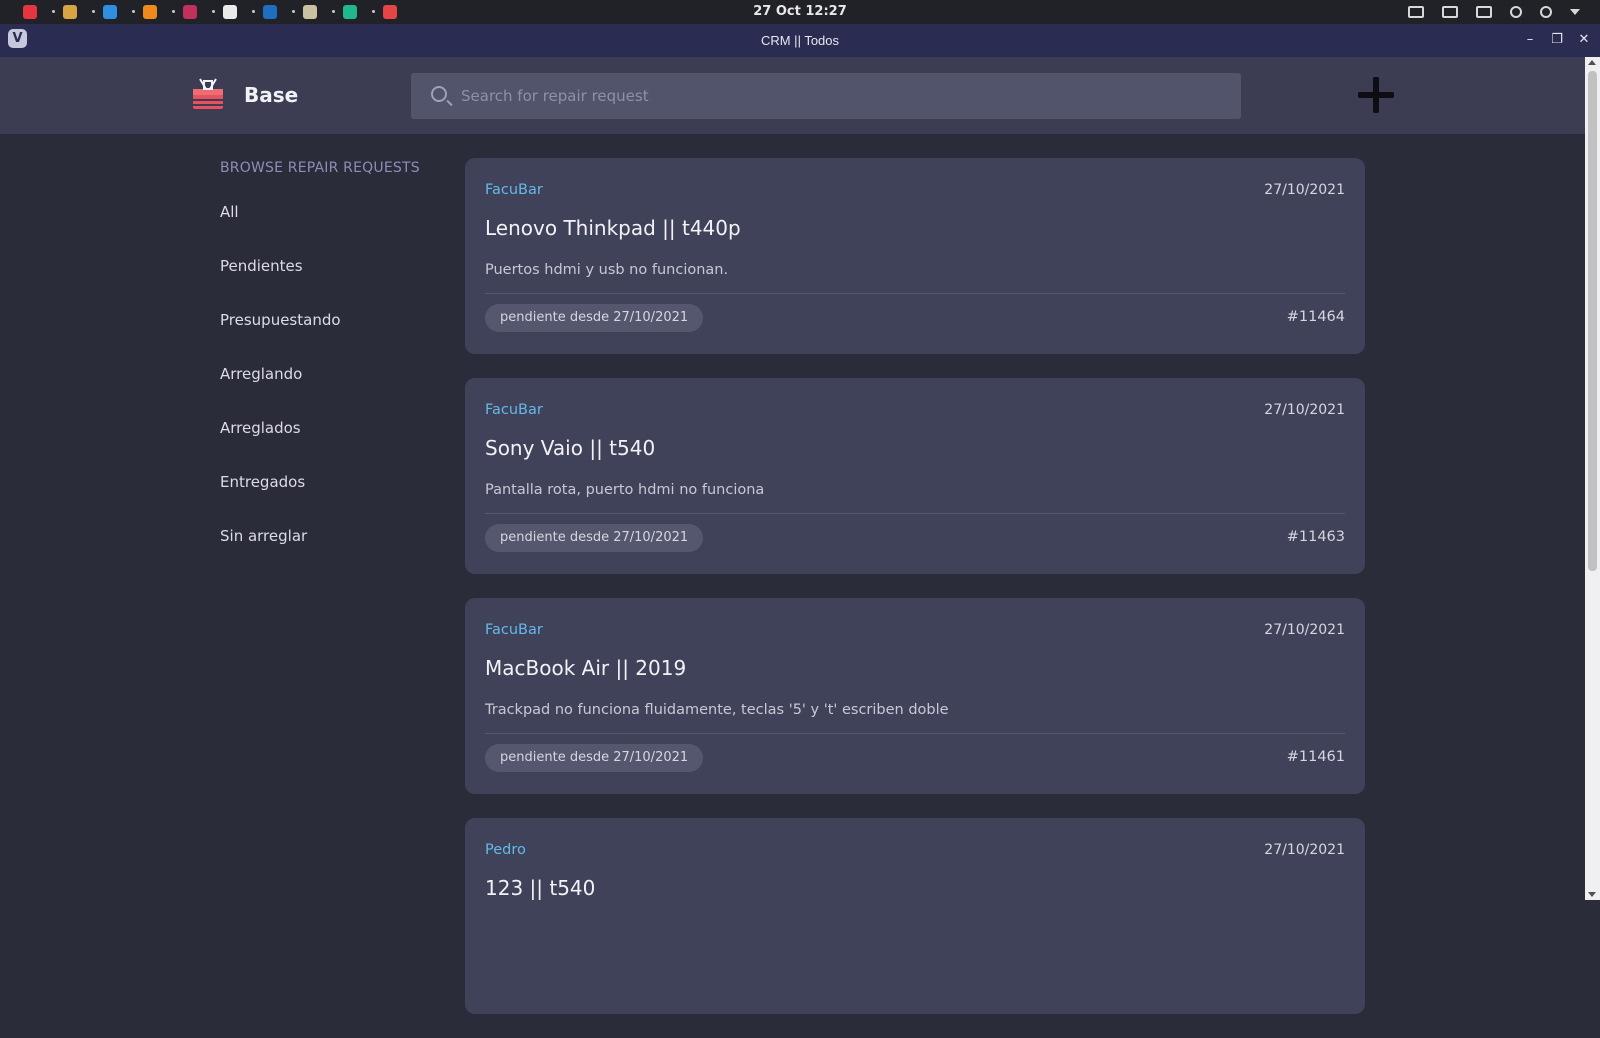  Describe the element at coordinates (1592, 62) in the screenshot. I see `scroll-up-icon` at that location.